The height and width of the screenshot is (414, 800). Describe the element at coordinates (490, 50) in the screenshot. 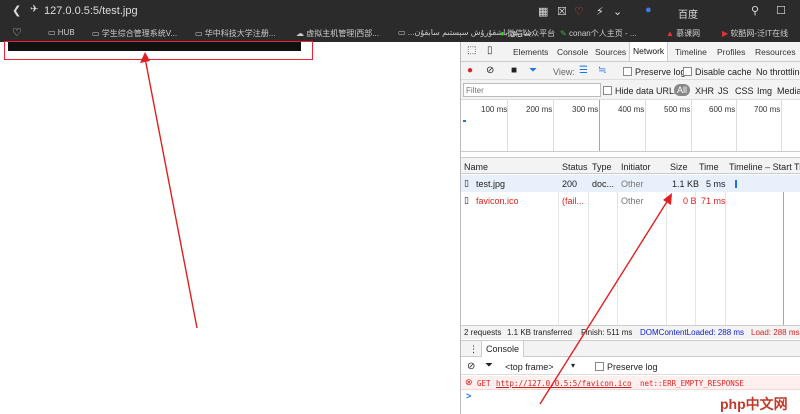

I see `device-icon: ▯` at that location.